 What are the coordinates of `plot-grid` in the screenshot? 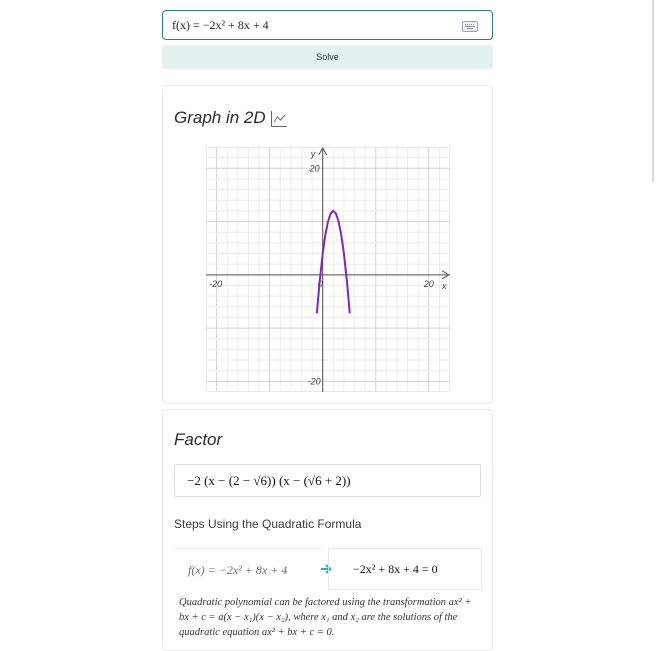 It's located at (328, 269).